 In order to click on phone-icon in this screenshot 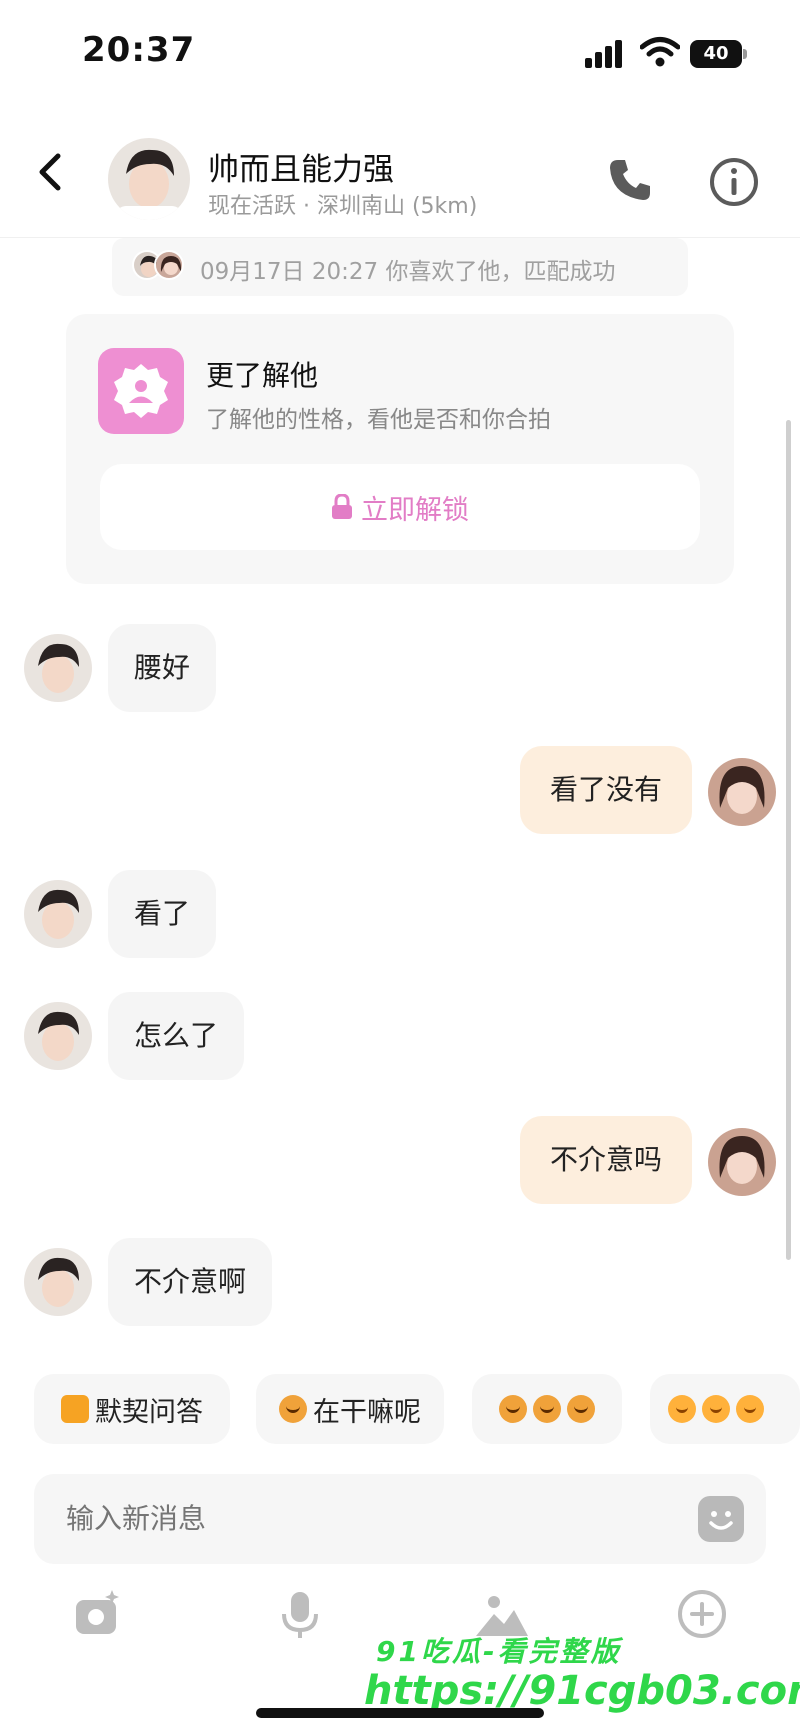, I will do `click(630, 180)`.